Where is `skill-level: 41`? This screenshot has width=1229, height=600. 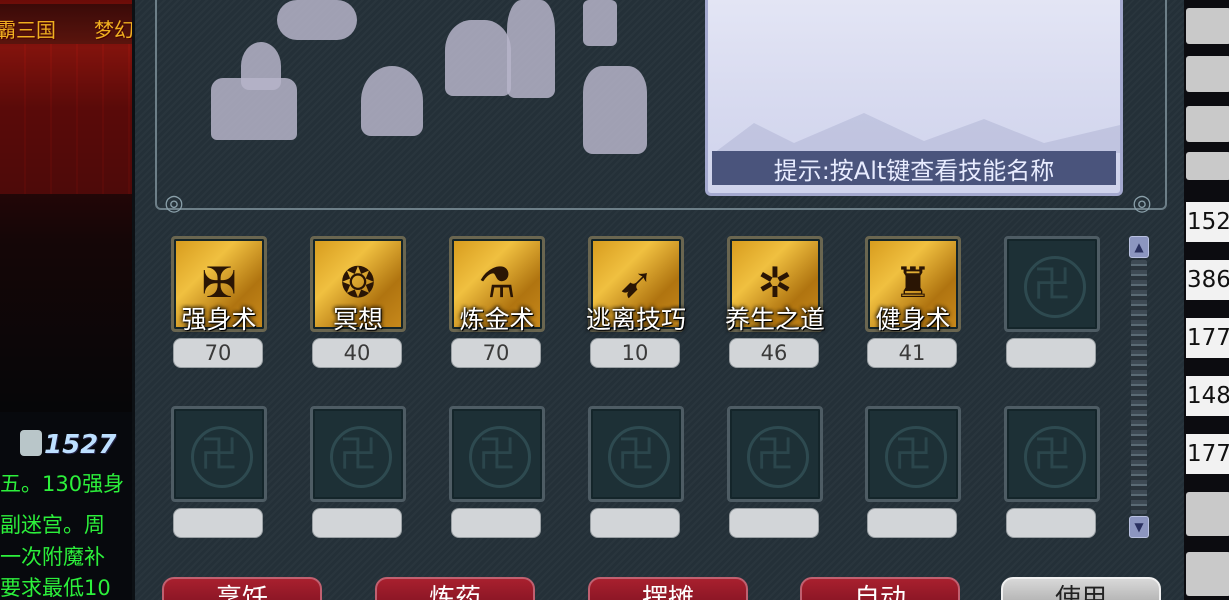
skill-level: 41 is located at coordinates (912, 353).